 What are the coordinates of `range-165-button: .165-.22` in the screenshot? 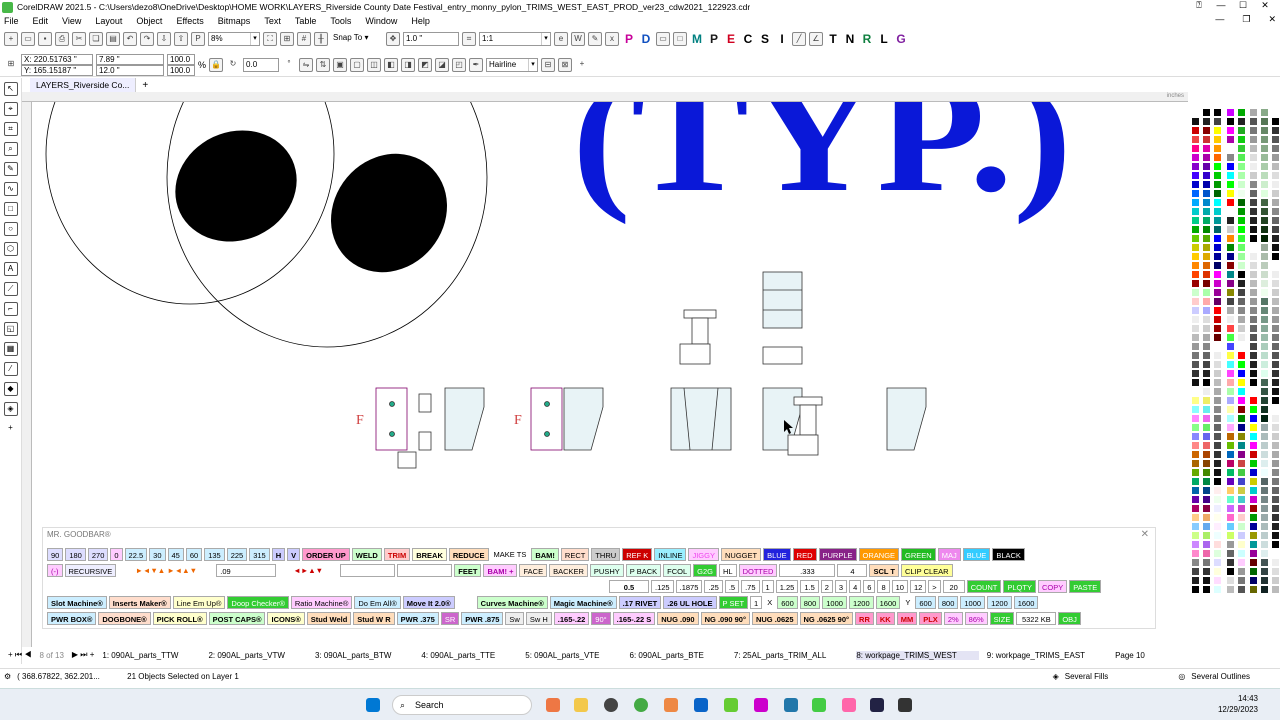 It's located at (571, 618).